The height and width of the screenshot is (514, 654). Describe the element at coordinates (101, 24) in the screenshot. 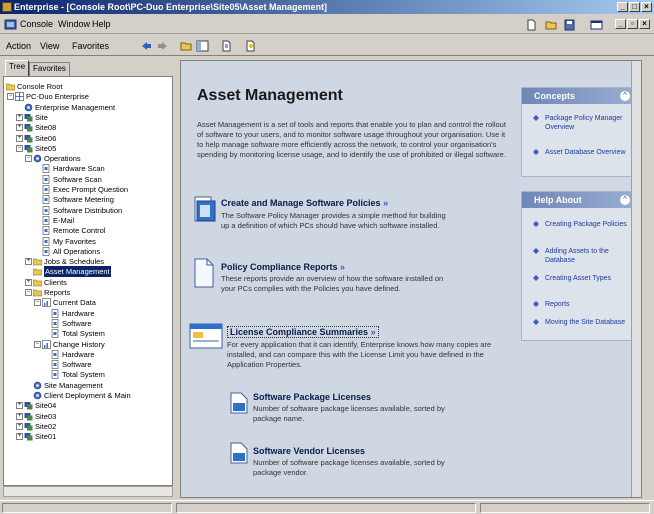

I see `menu-help: Help` at that location.